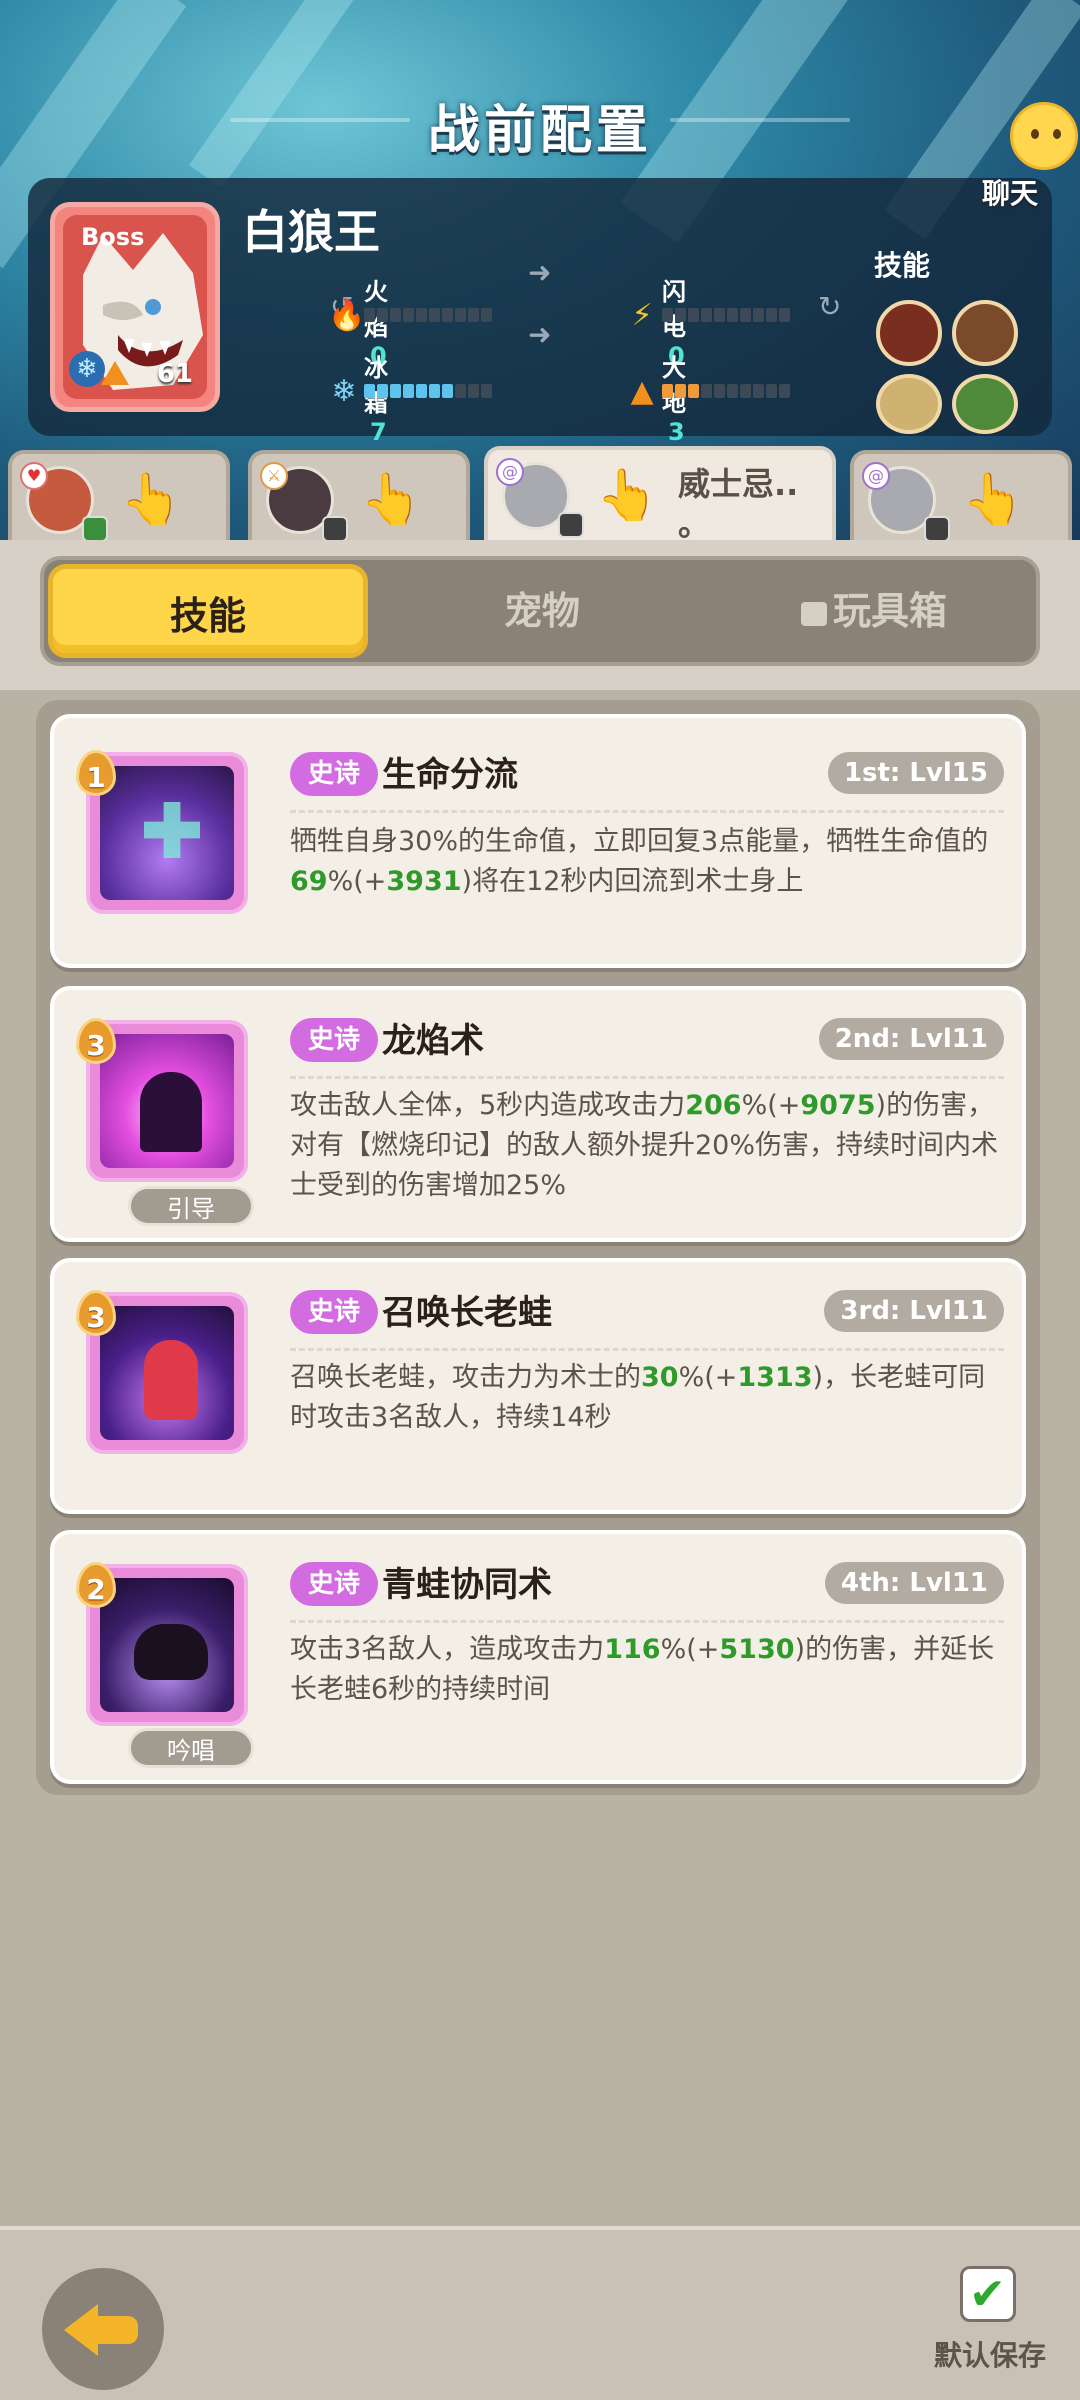 This screenshot has width=1080, height=2400. I want to click on cycle-arrow-right-icon: ↻, so click(830, 306).